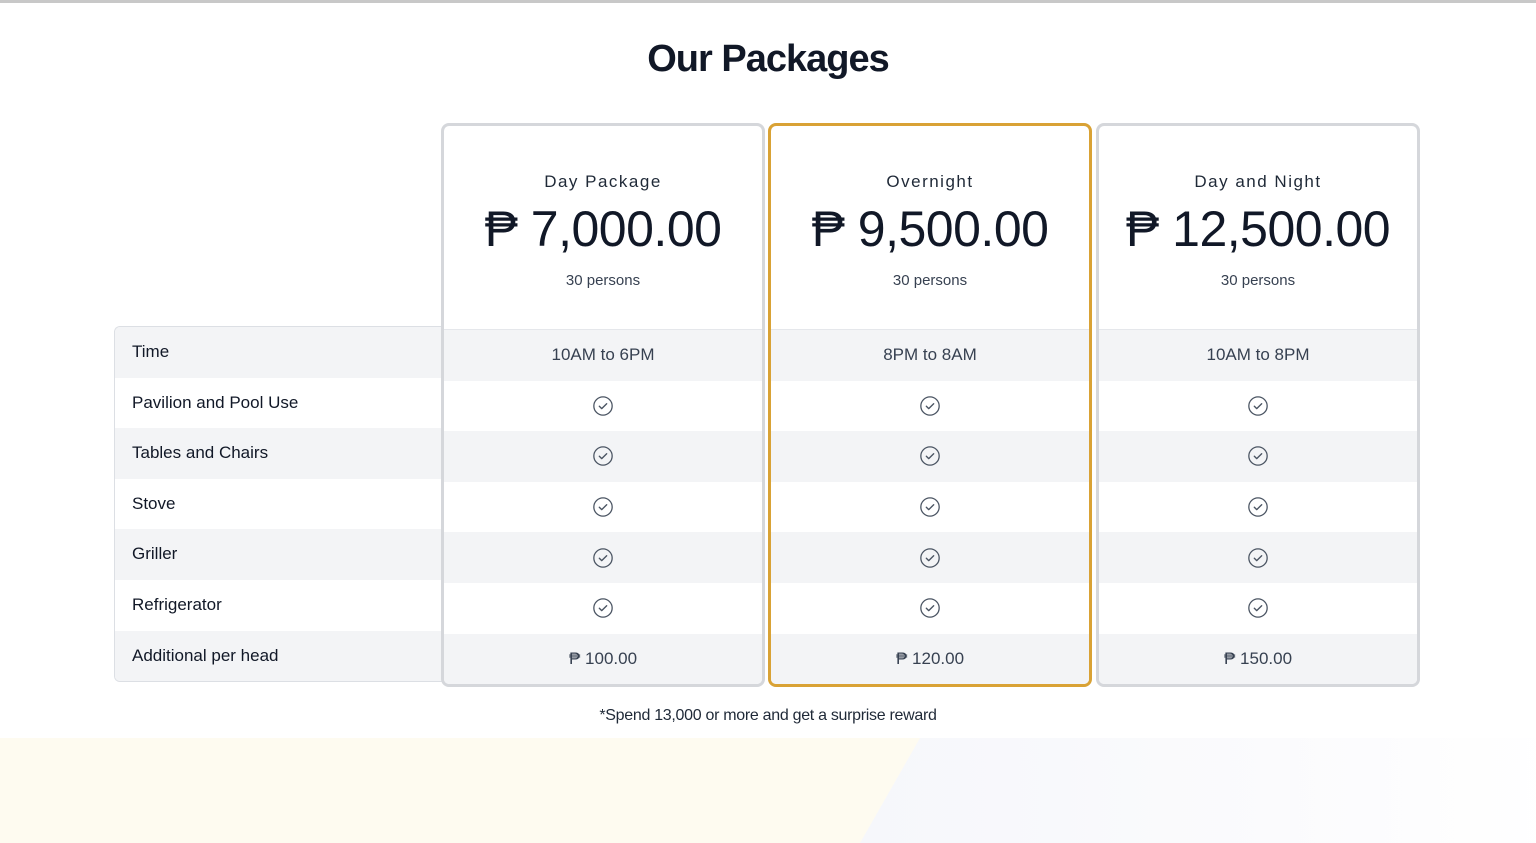 The height and width of the screenshot is (843, 1536). I want to click on top-divider, so click(768, 1).